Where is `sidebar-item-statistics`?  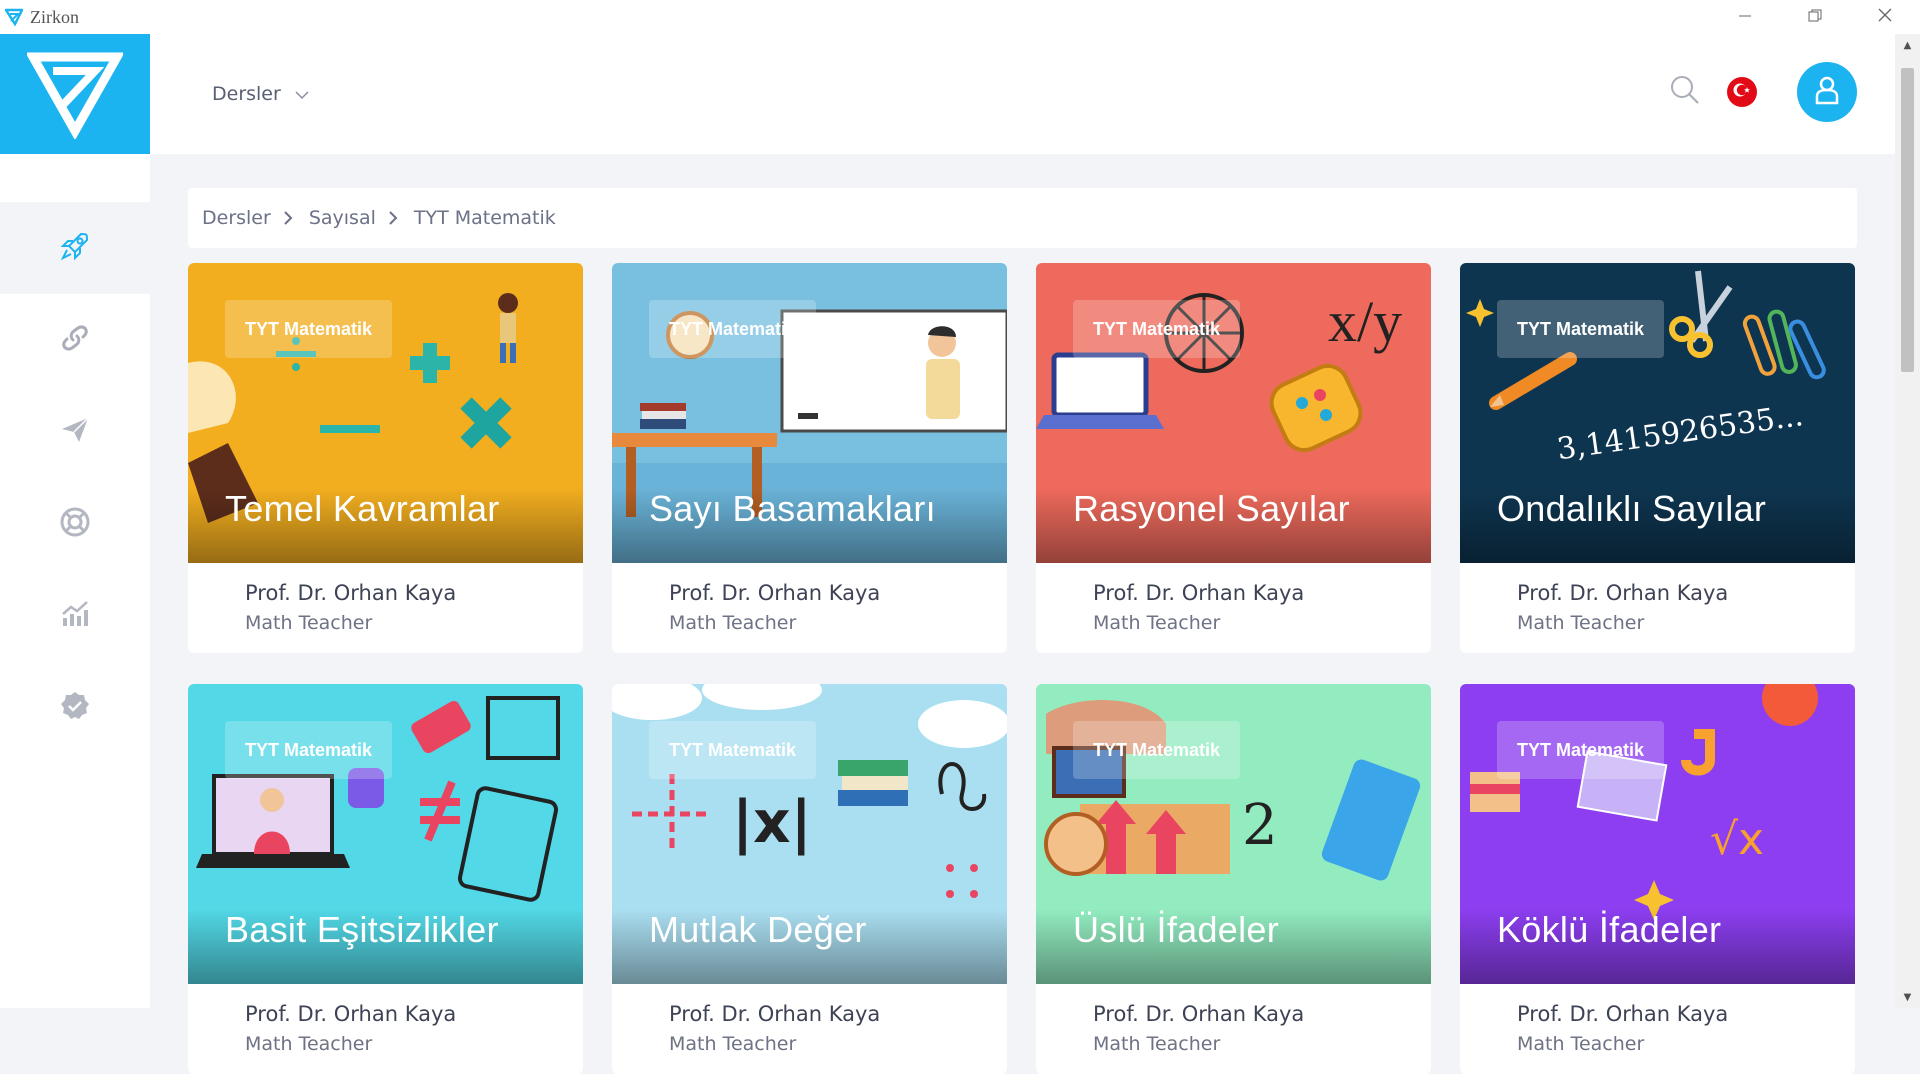 sidebar-item-statistics is located at coordinates (75, 616).